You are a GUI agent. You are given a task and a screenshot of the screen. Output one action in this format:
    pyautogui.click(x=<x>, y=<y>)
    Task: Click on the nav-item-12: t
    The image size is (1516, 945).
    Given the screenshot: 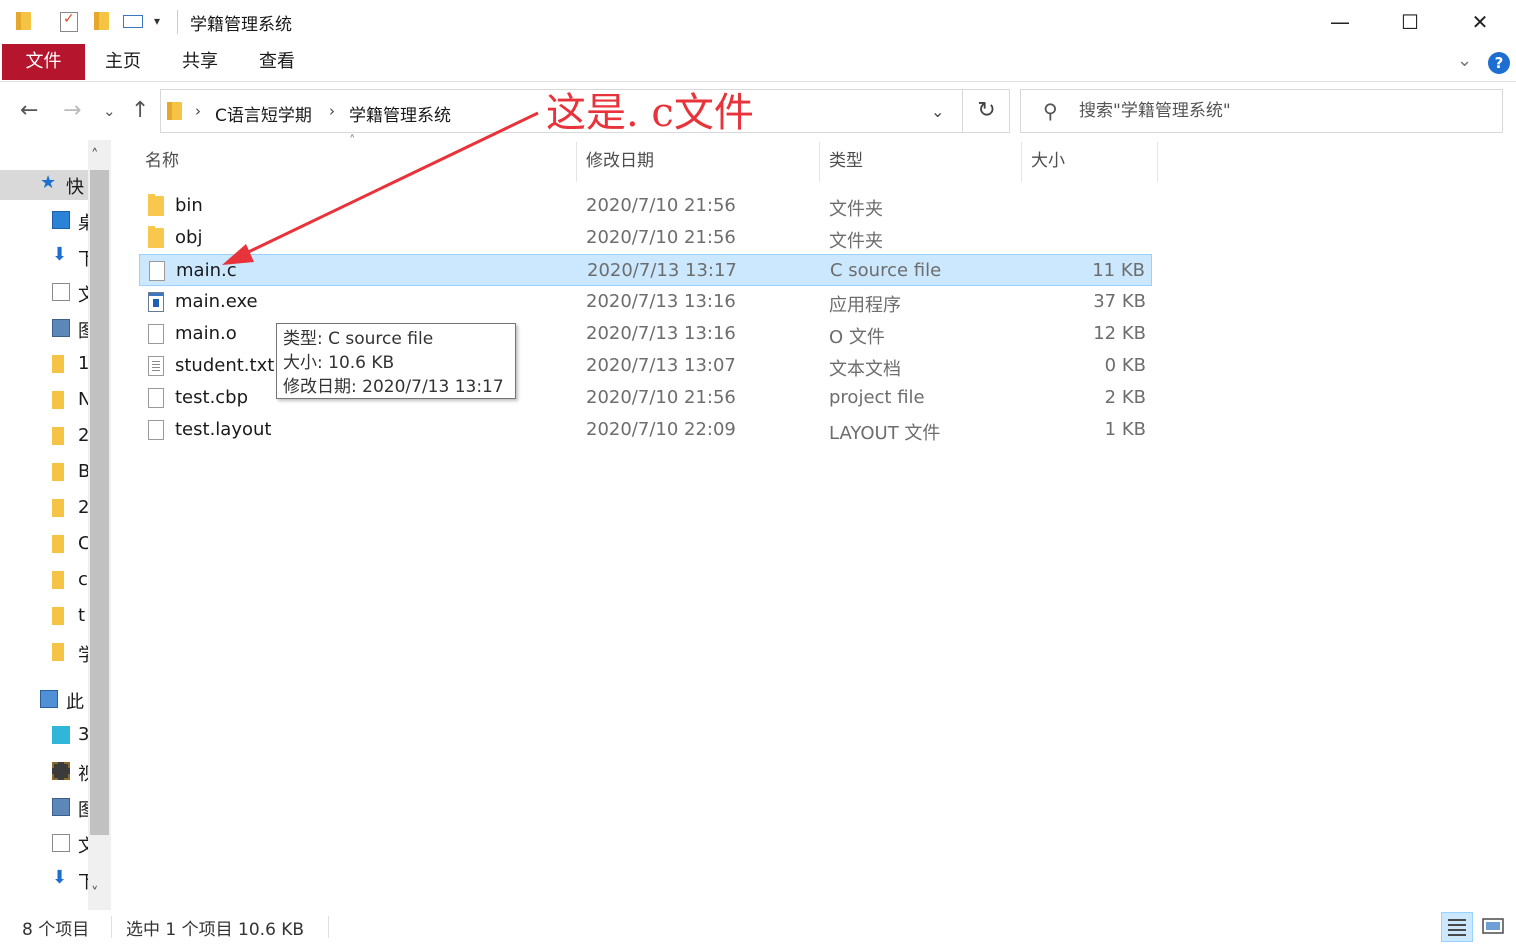 What is the action you would take?
    pyautogui.click(x=44, y=617)
    